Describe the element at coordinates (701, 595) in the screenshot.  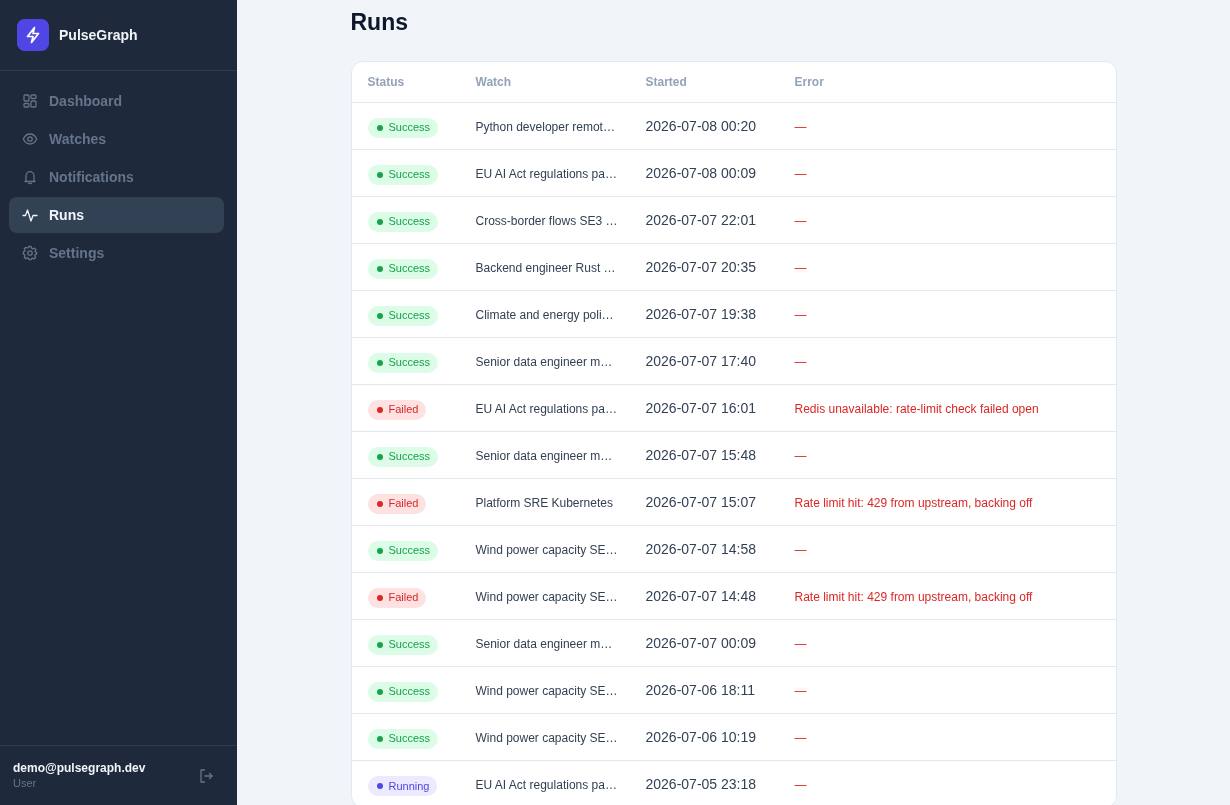
I see `started-time: 2026-07-07 14:48` at that location.